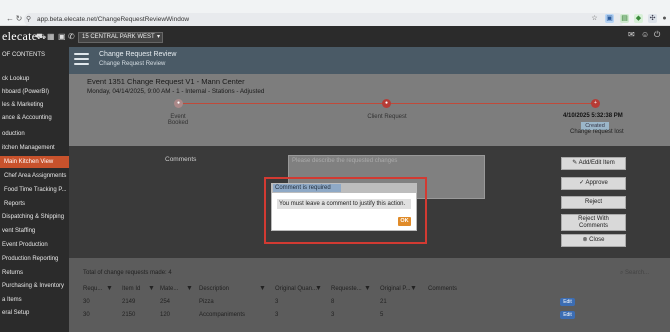  I want to click on step-label: Change request lost, so click(597, 132).